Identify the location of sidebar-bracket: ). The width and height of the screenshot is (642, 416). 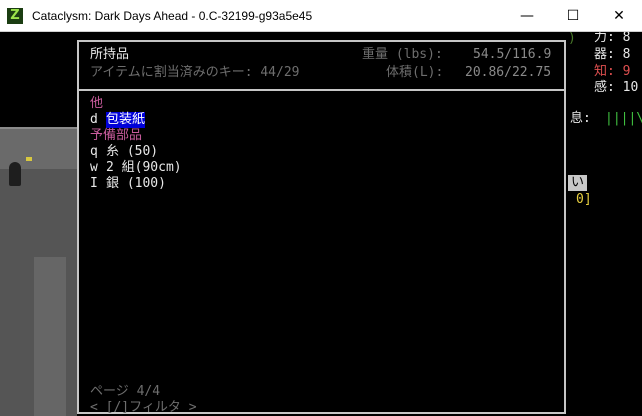
(572, 39).